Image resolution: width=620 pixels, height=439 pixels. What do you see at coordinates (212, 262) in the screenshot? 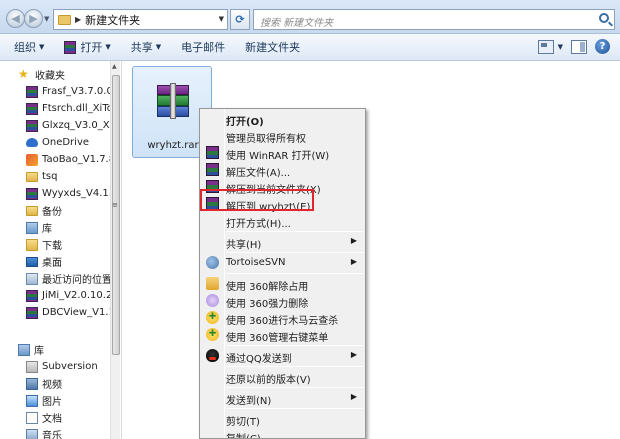
I see `tortoisesvn-icon` at bounding box center [212, 262].